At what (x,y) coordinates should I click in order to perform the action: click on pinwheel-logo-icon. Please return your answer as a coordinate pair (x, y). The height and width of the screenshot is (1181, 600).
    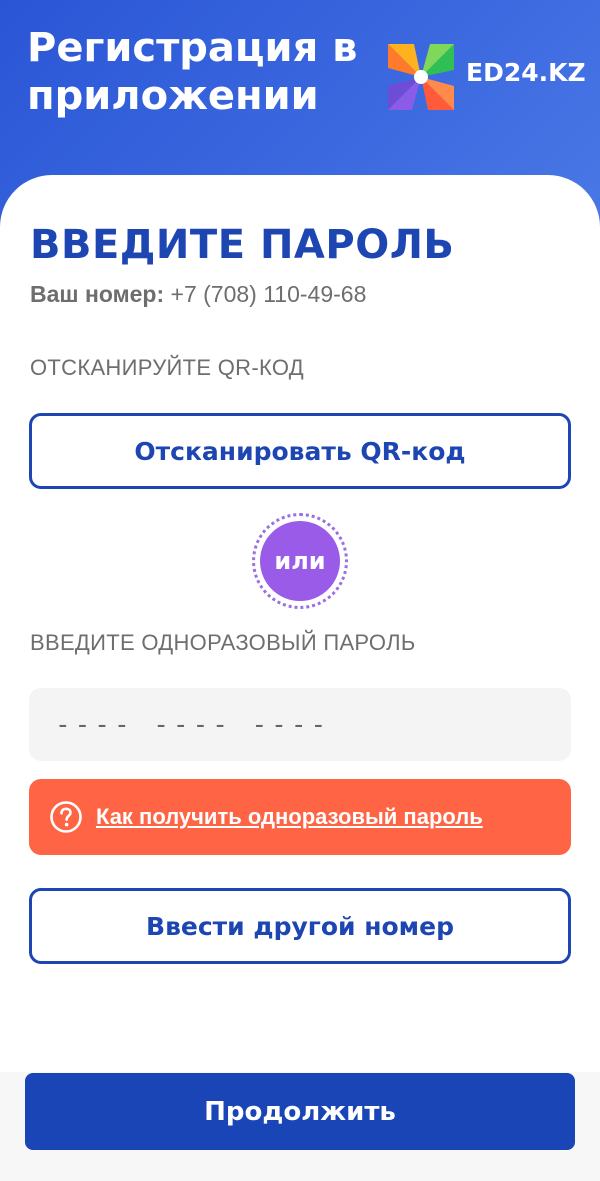
    Looking at the image, I should click on (421, 77).